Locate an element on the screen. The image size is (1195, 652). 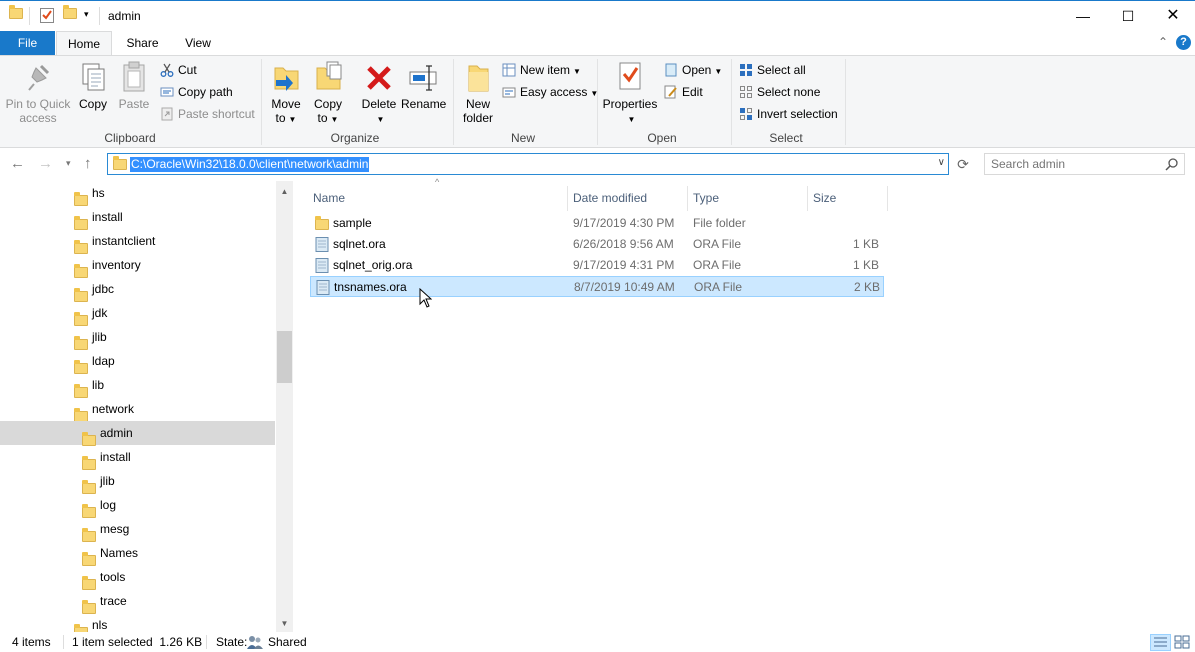
file-row: sqlnet.ora 6/26/2018 9:56 AM ORA File 1 KB is located at coordinates (597, 244).